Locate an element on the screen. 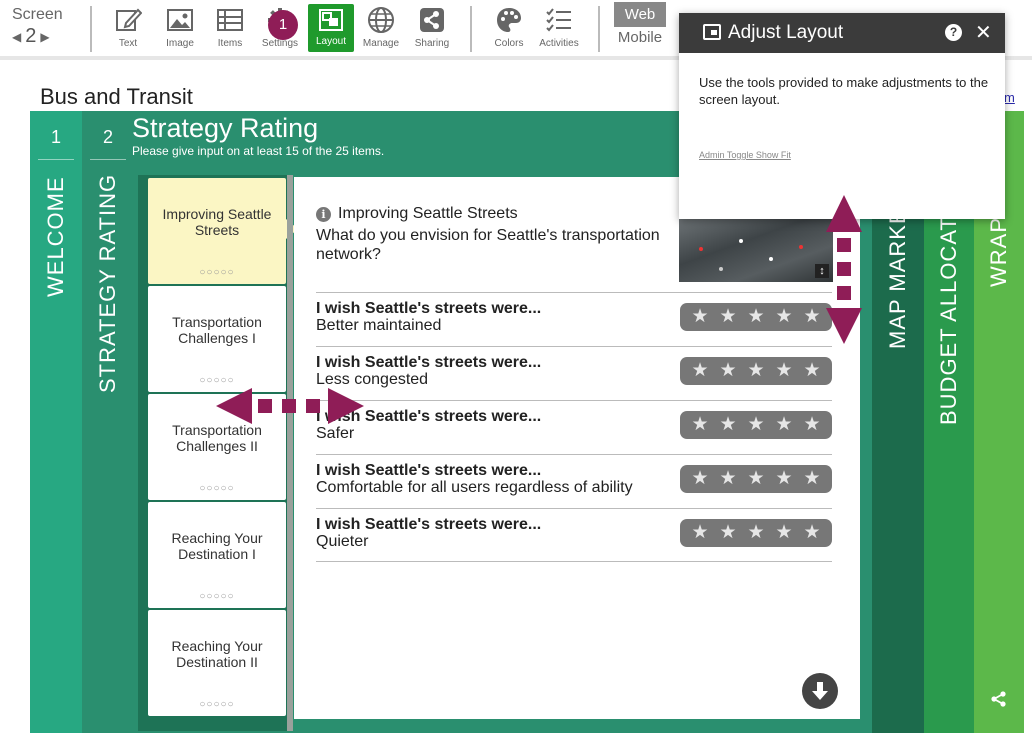  activities-button: Activities is located at coordinates (559, 28).